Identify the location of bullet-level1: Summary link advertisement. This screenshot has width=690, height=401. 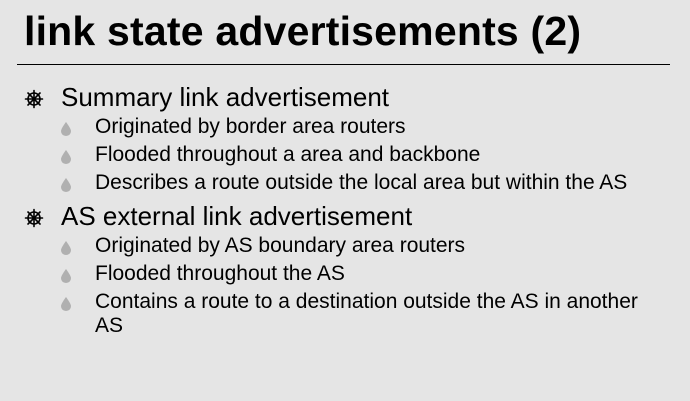
(344, 97).